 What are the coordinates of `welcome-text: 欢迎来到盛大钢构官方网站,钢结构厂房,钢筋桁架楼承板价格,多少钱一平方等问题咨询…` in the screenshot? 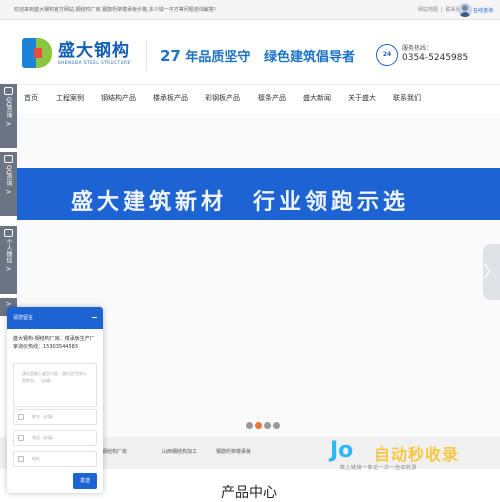 It's located at (116, 10).